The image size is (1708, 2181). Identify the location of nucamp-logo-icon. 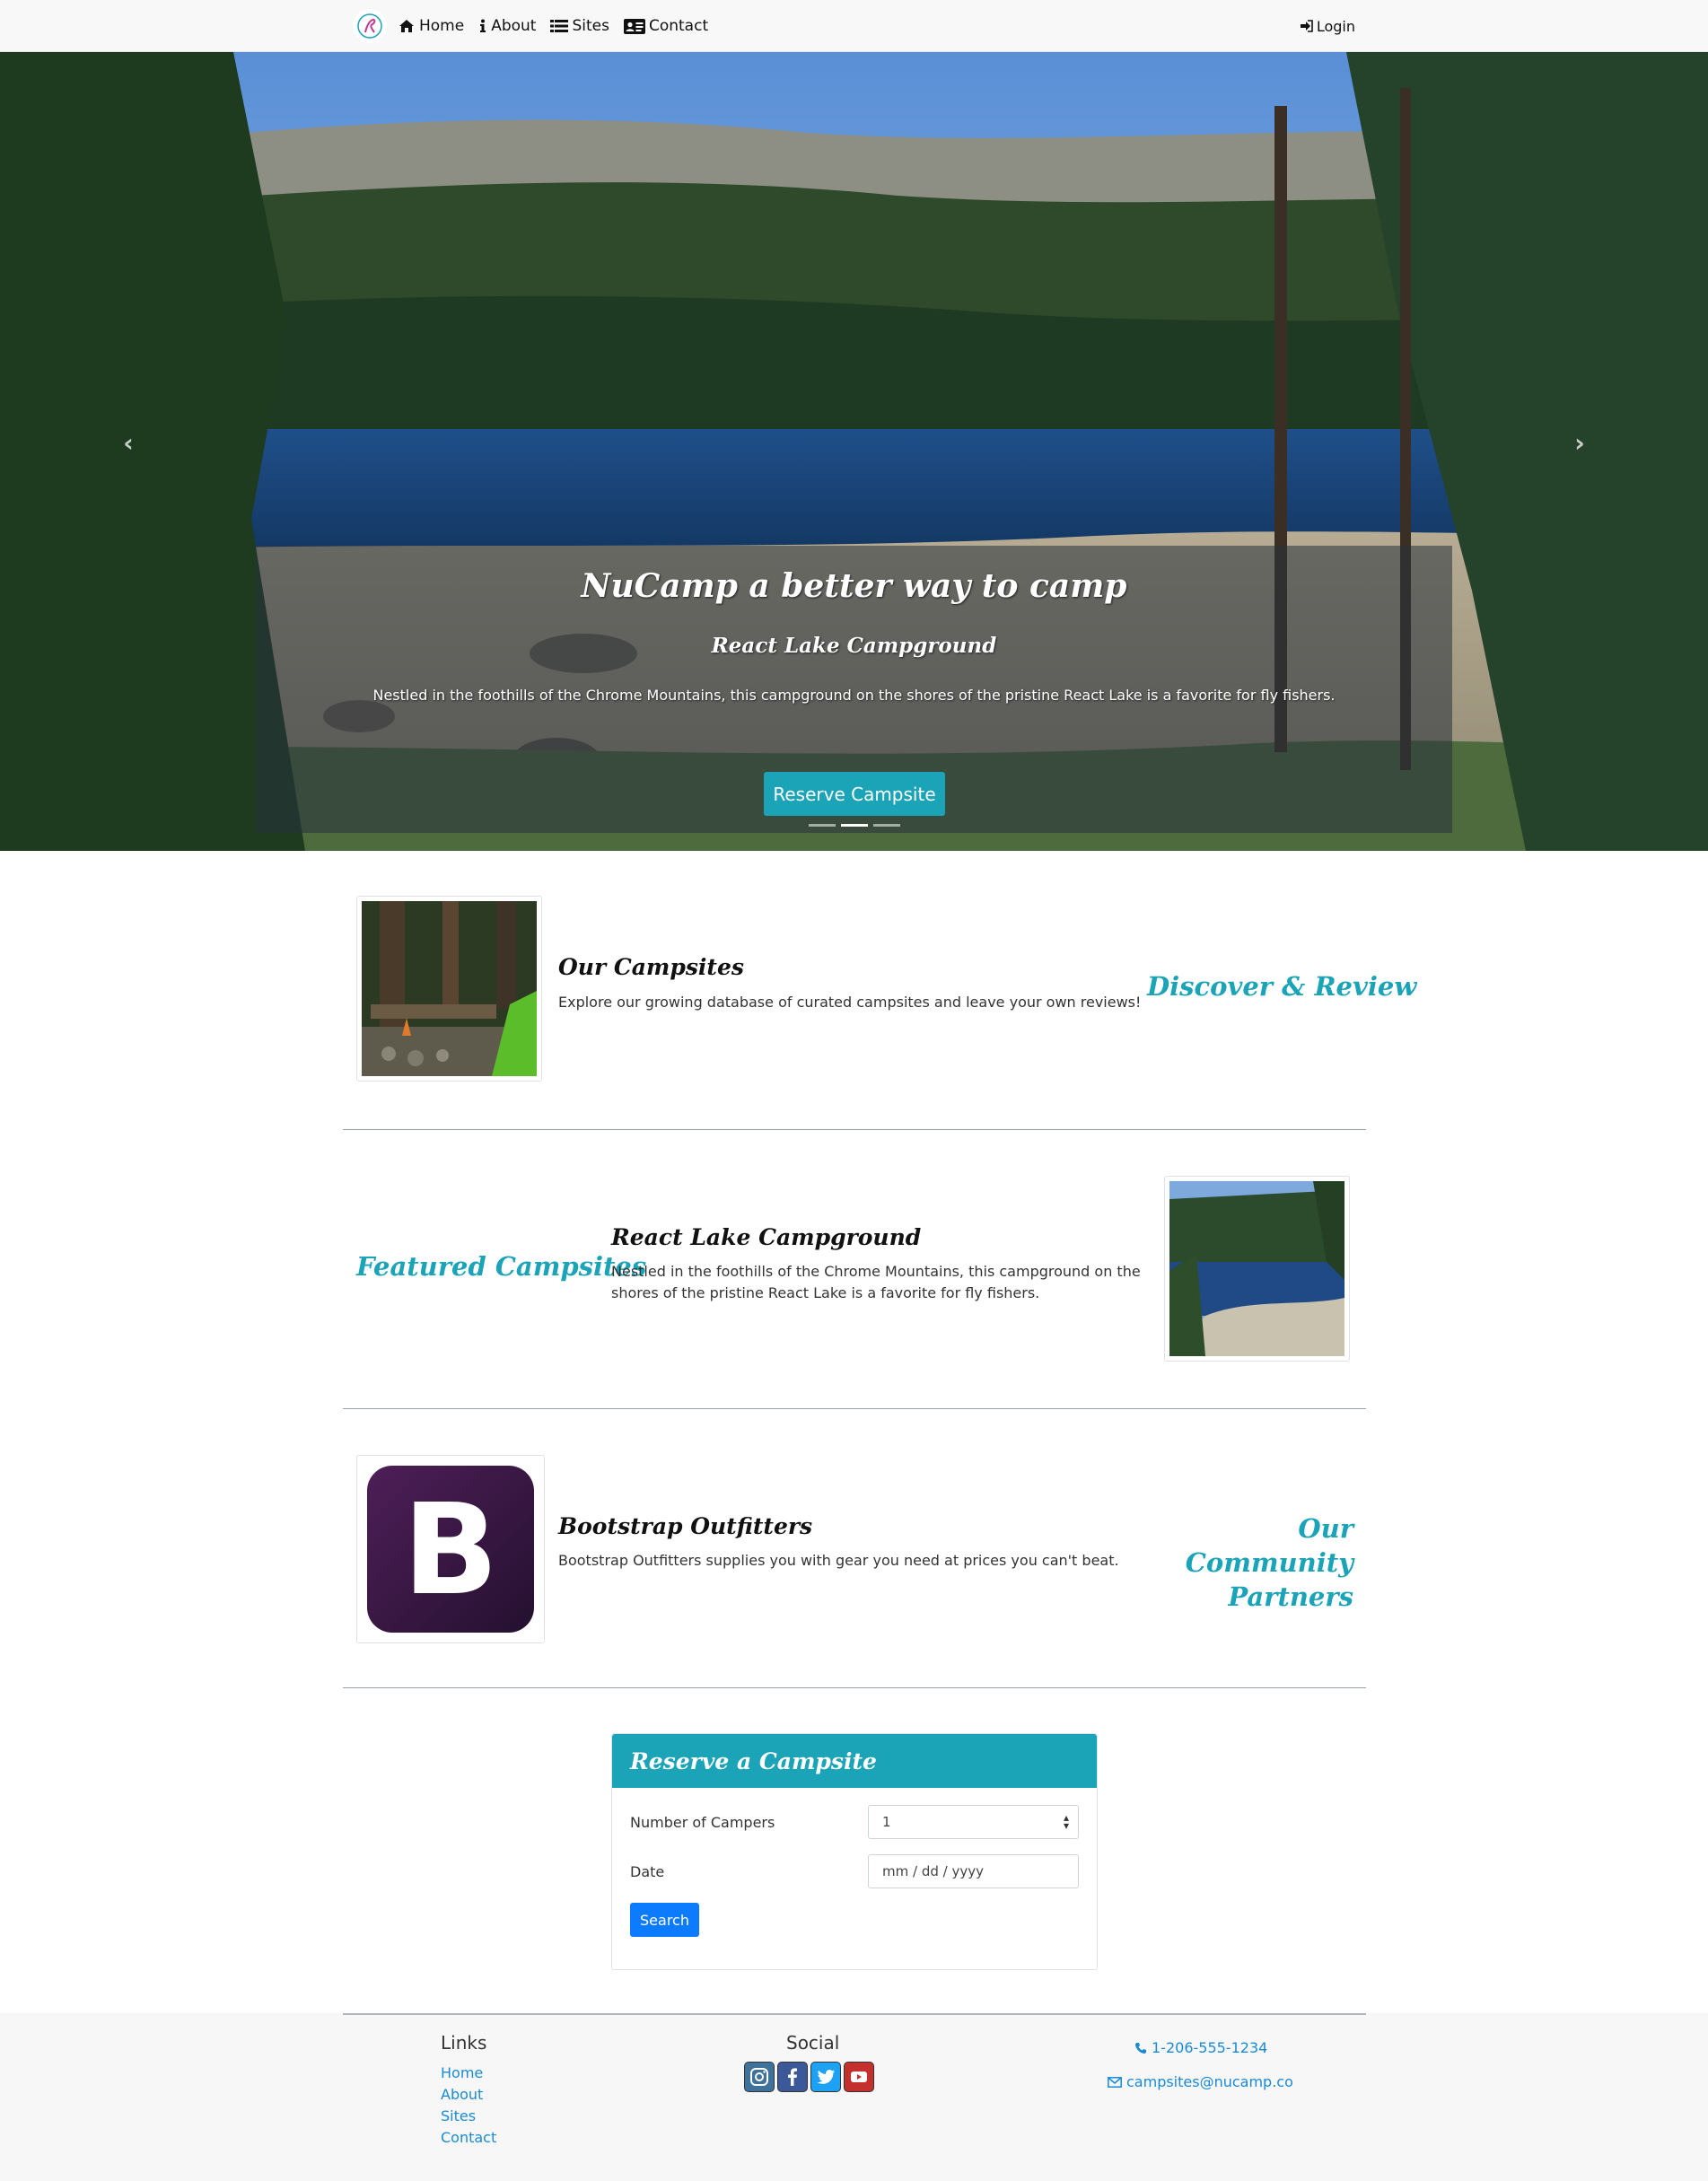
(369, 26).